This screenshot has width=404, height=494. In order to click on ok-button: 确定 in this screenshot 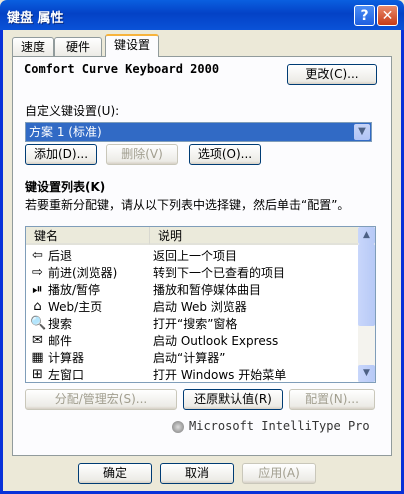, I will do `click(115, 473)`.